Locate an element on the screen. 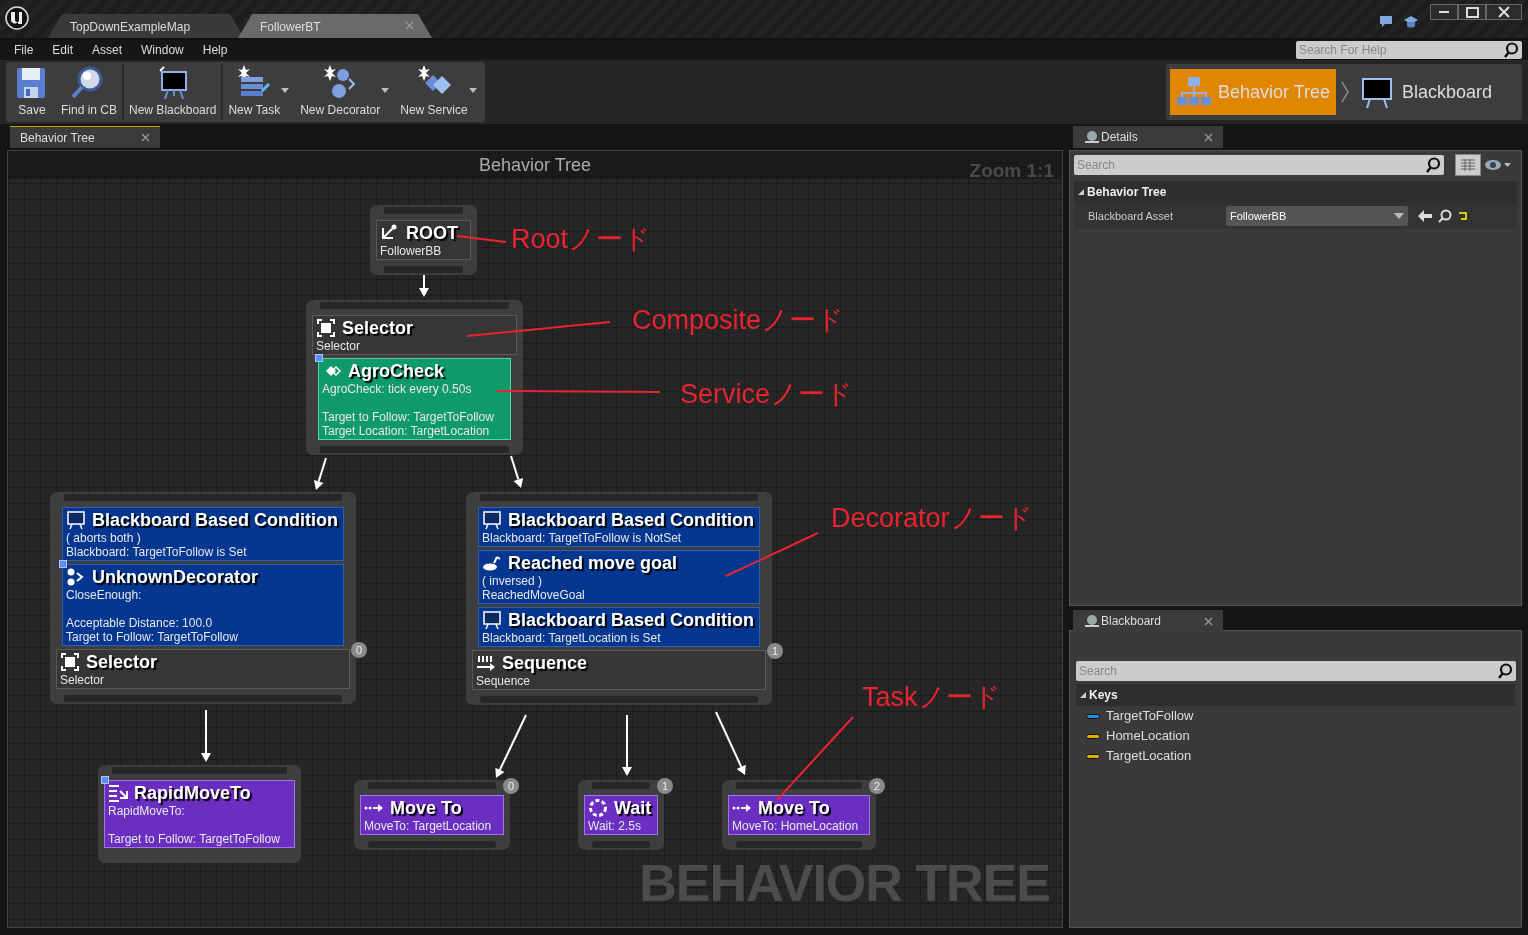  menu-item: Asset is located at coordinates (112, 50).